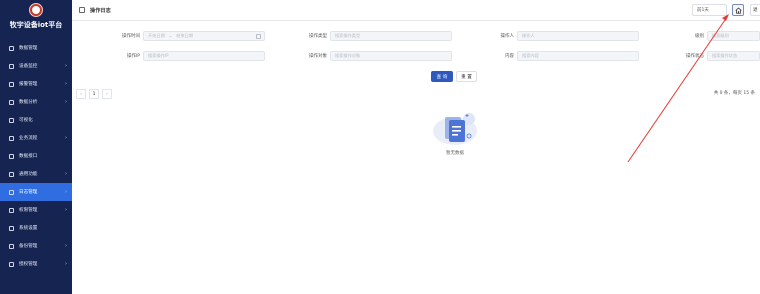 This screenshot has height=294, width=760. I want to click on page-title: 操作日志, so click(100, 10).